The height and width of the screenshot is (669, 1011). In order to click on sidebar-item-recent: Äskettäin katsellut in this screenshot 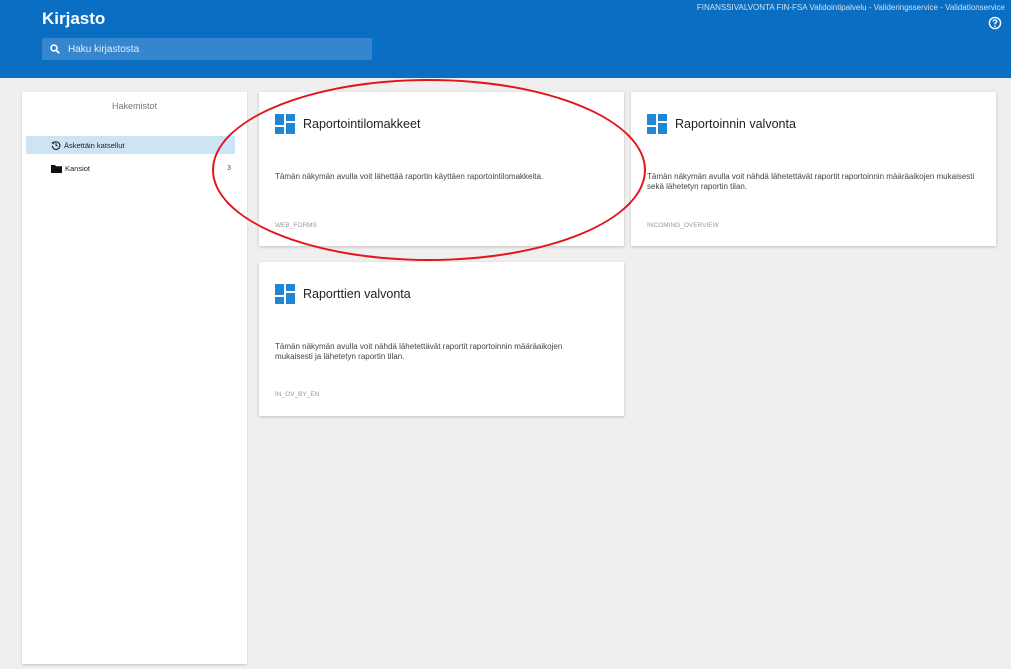, I will do `click(130, 145)`.